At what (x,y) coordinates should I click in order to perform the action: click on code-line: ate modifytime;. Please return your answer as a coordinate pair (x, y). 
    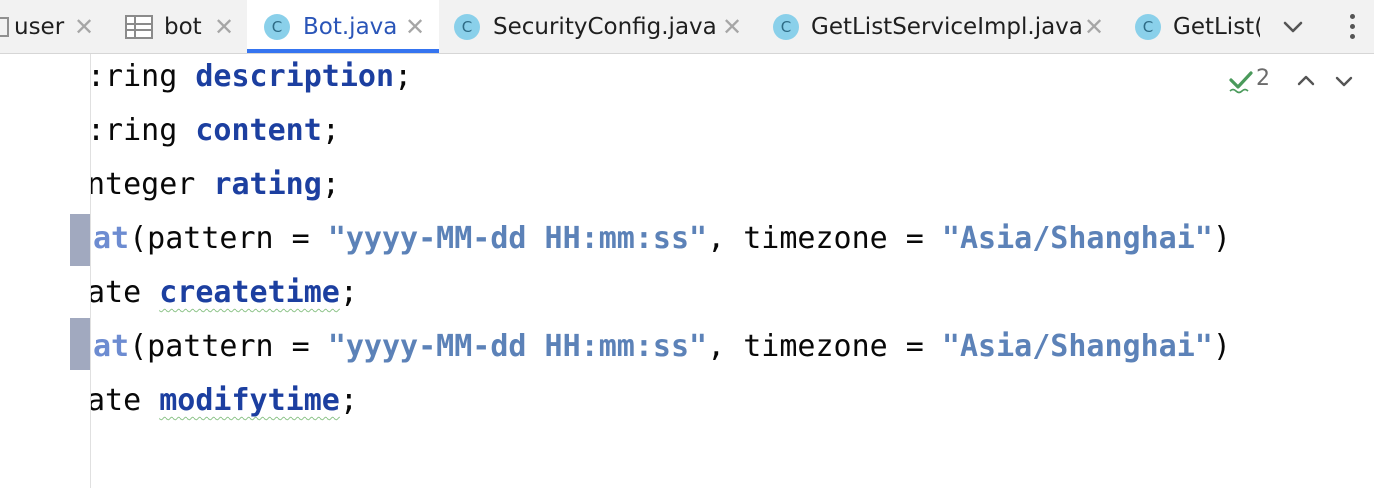
    Looking at the image, I should click on (224, 401).